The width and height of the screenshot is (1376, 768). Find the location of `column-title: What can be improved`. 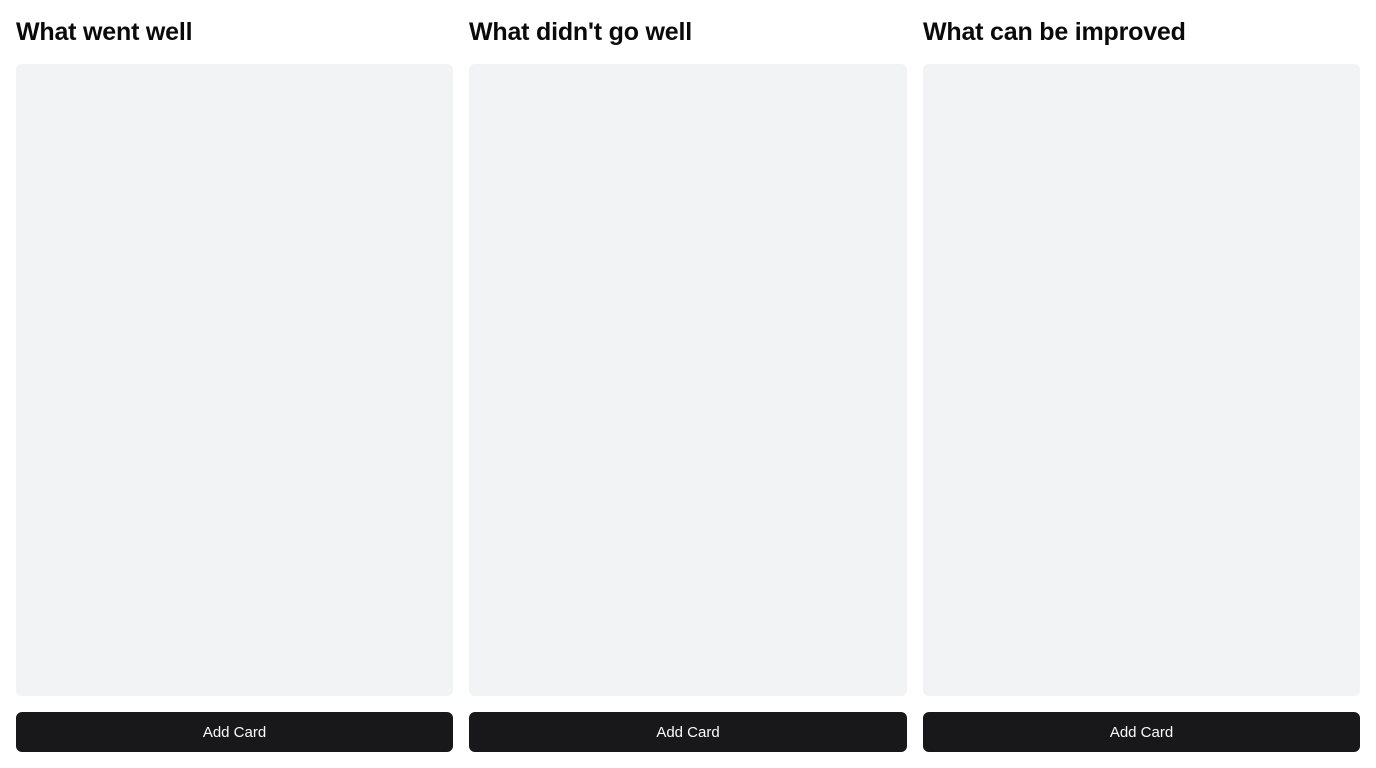

column-title: What can be improved is located at coordinates (1054, 32).